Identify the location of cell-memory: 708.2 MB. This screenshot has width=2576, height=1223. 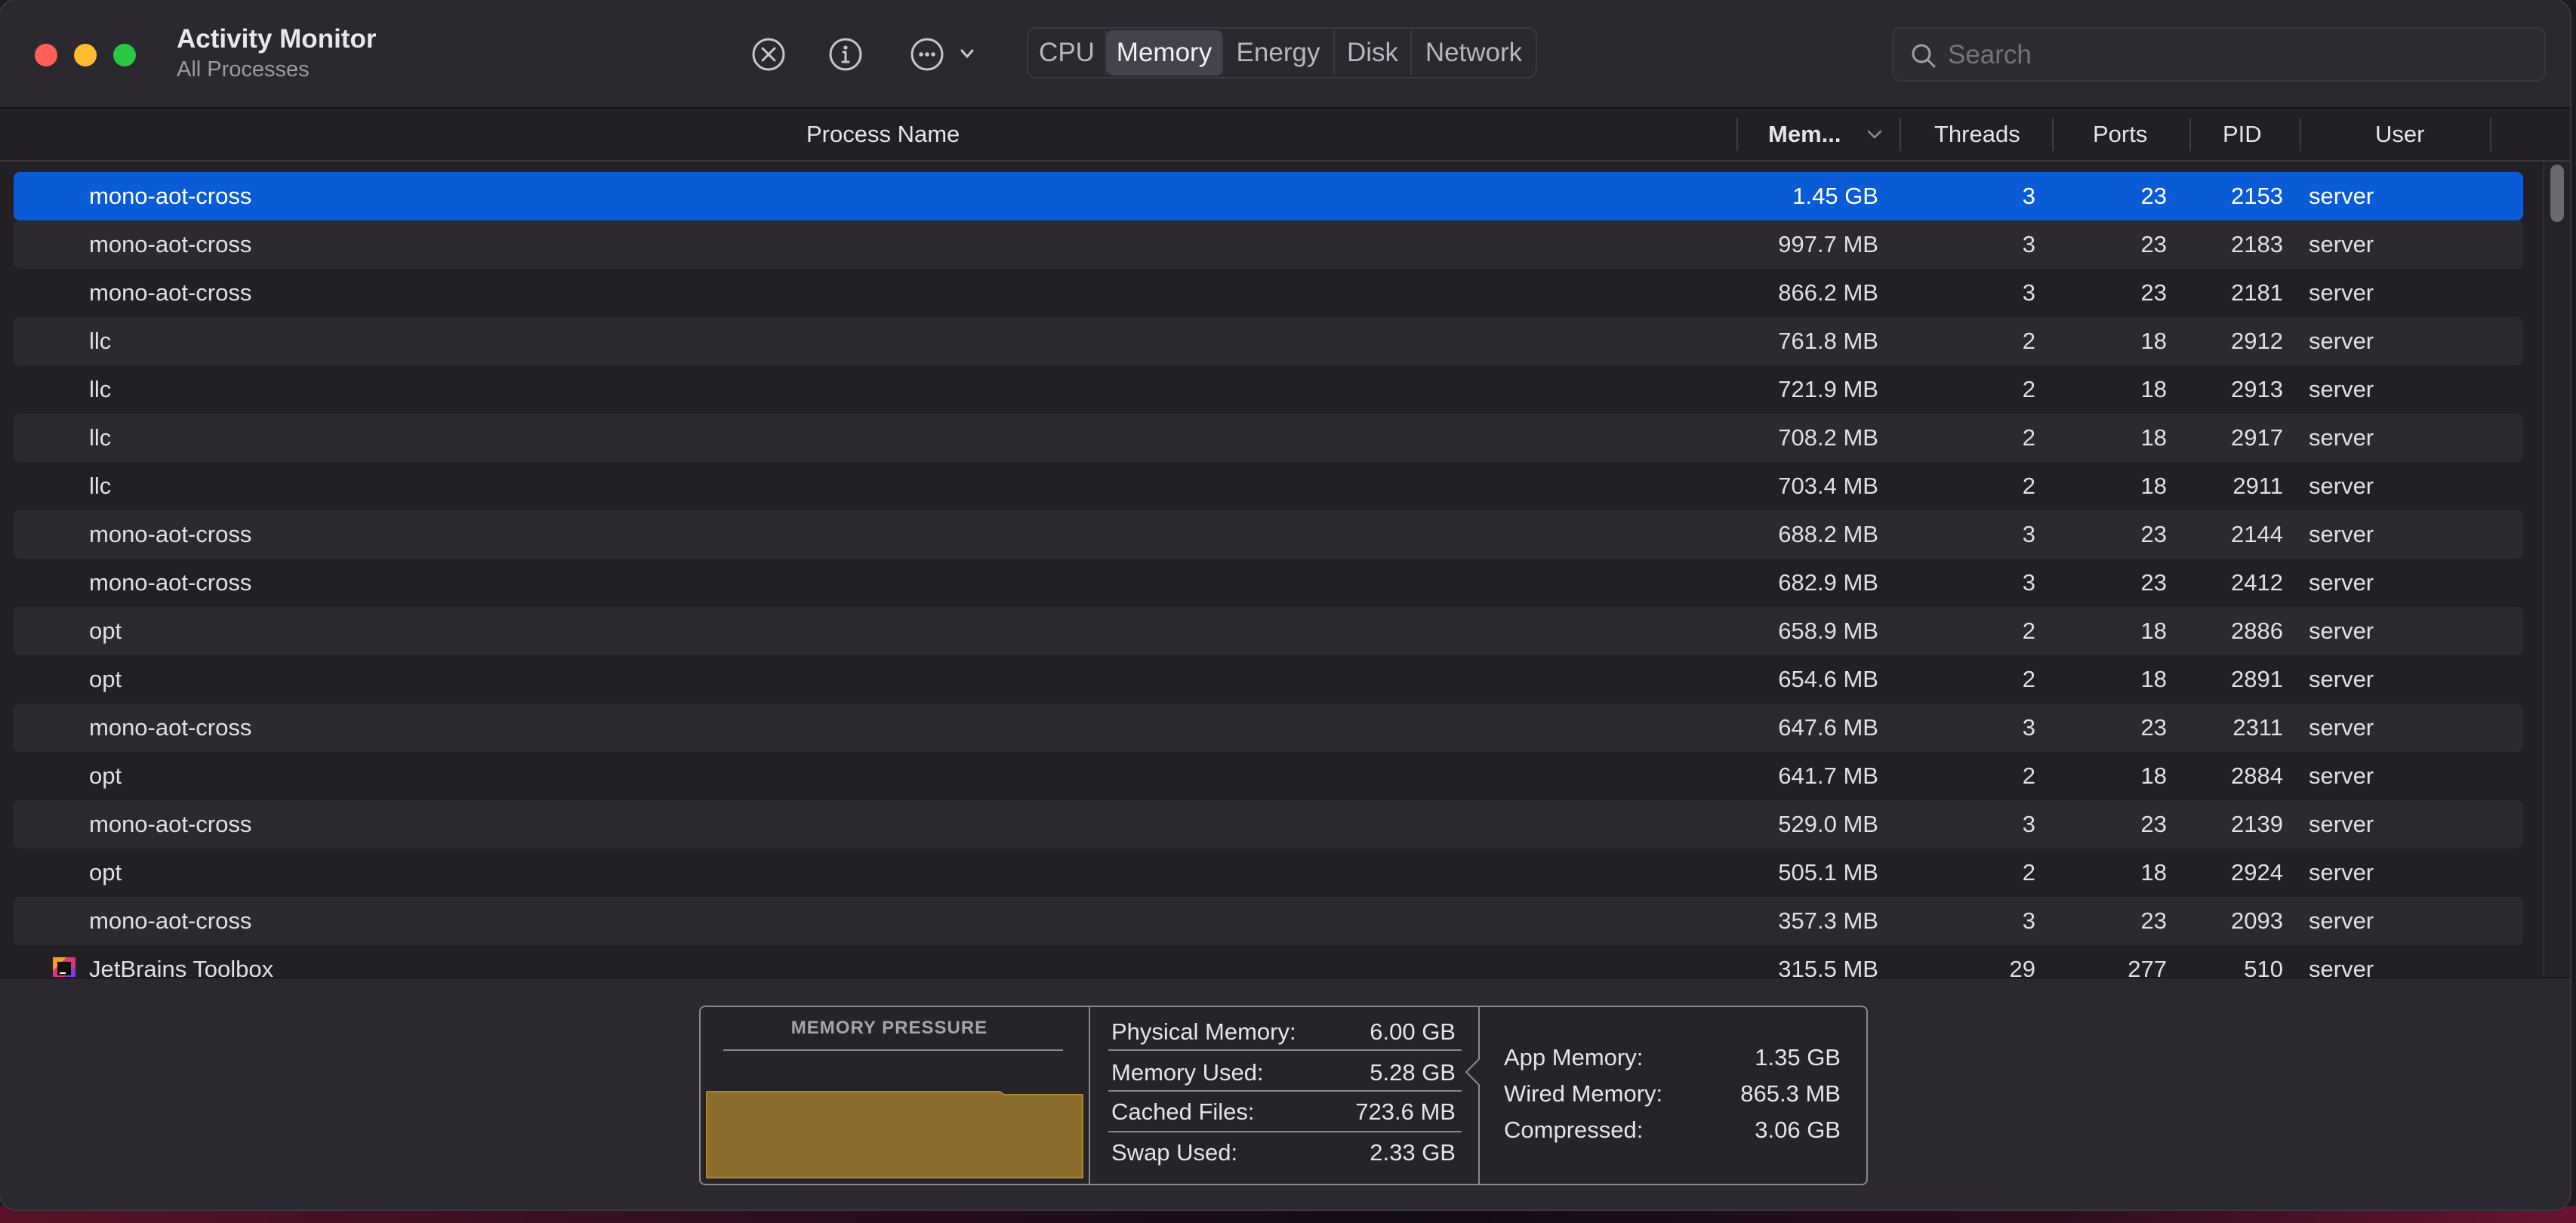
(1828, 437).